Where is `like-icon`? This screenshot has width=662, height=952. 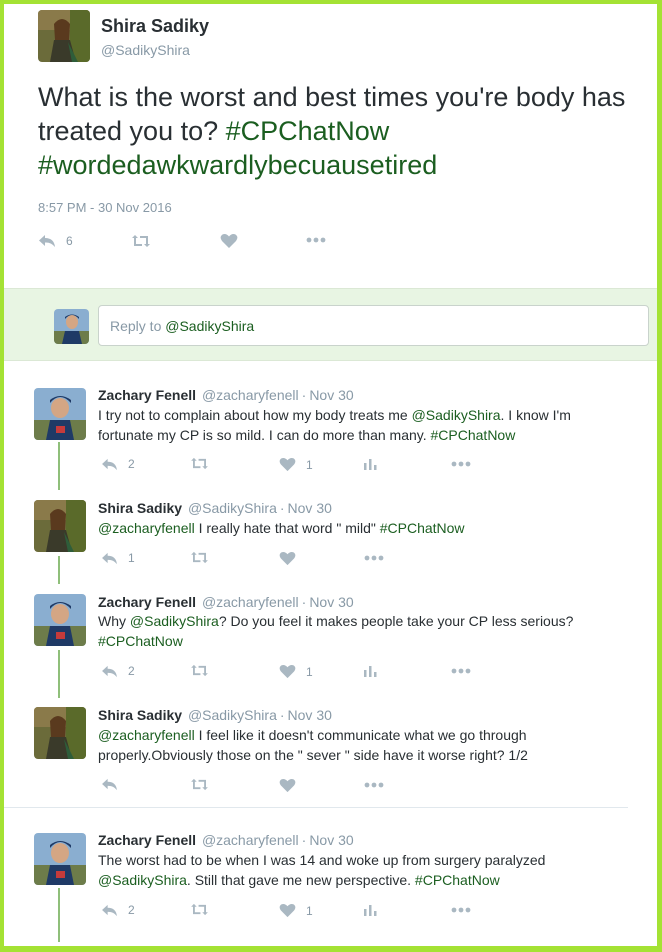
like-icon is located at coordinates (287, 671).